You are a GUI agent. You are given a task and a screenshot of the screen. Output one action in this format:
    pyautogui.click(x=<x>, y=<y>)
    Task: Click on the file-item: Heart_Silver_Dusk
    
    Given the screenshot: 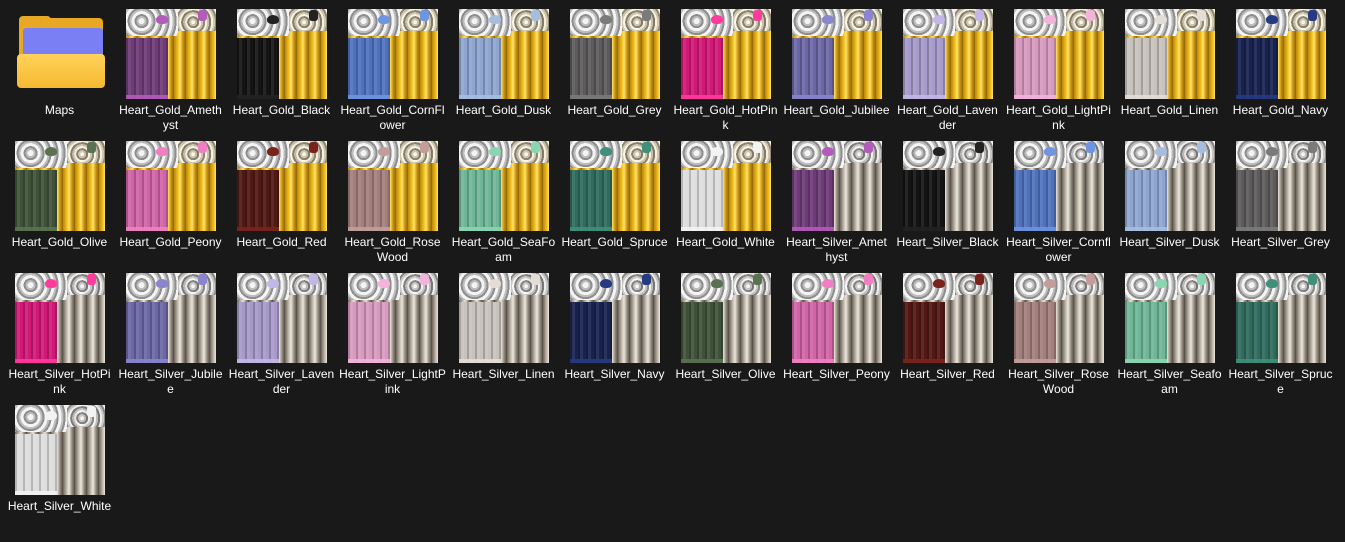 What is the action you would take?
    pyautogui.click(x=1169, y=198)
    